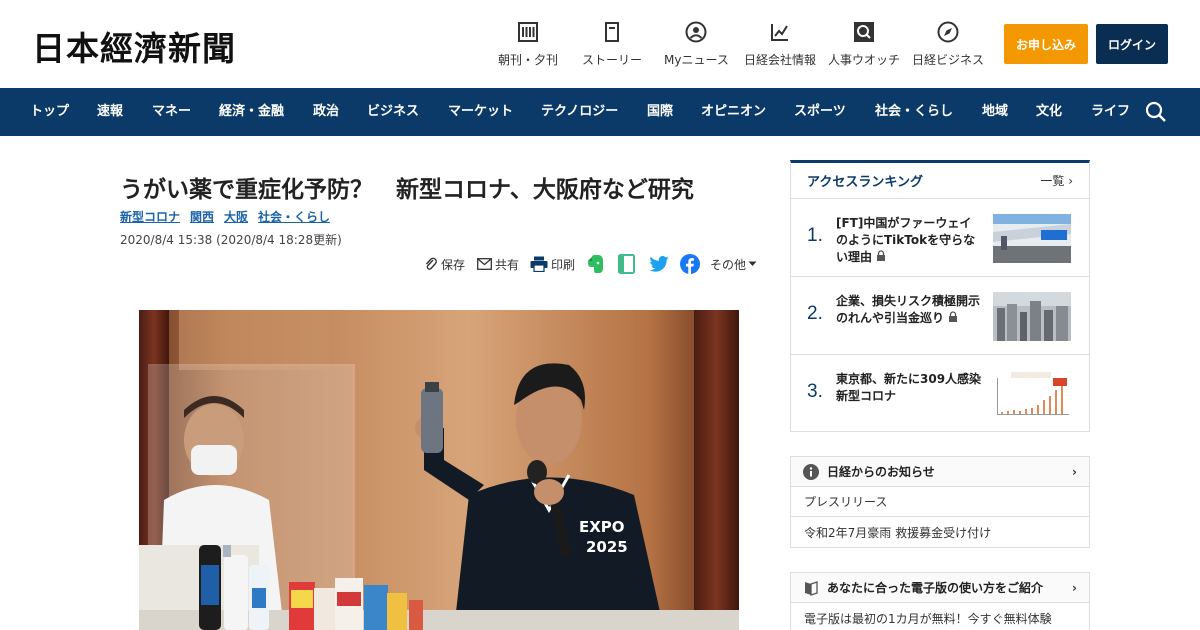 The width and height of the screenshot is (1200, 630). What do you see at coordinates (202, 216) in the screenshot?
I see `tag-link: 関西` at bounding box center [202, 216].